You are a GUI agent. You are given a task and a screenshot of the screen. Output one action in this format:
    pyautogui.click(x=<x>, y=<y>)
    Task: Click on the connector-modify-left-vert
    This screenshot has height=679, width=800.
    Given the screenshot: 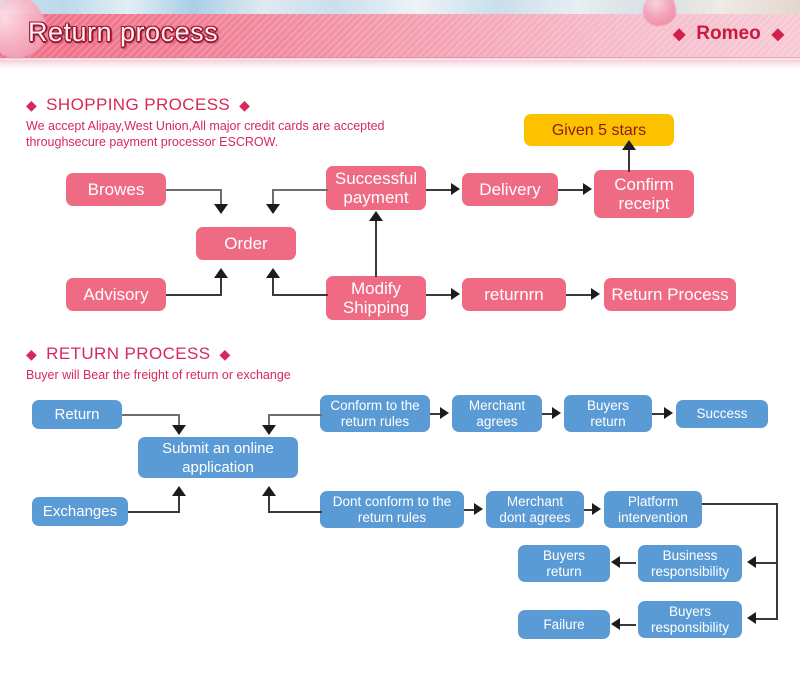 What is the action you would take?
    pyautogui.click(x=273, y=286)
    